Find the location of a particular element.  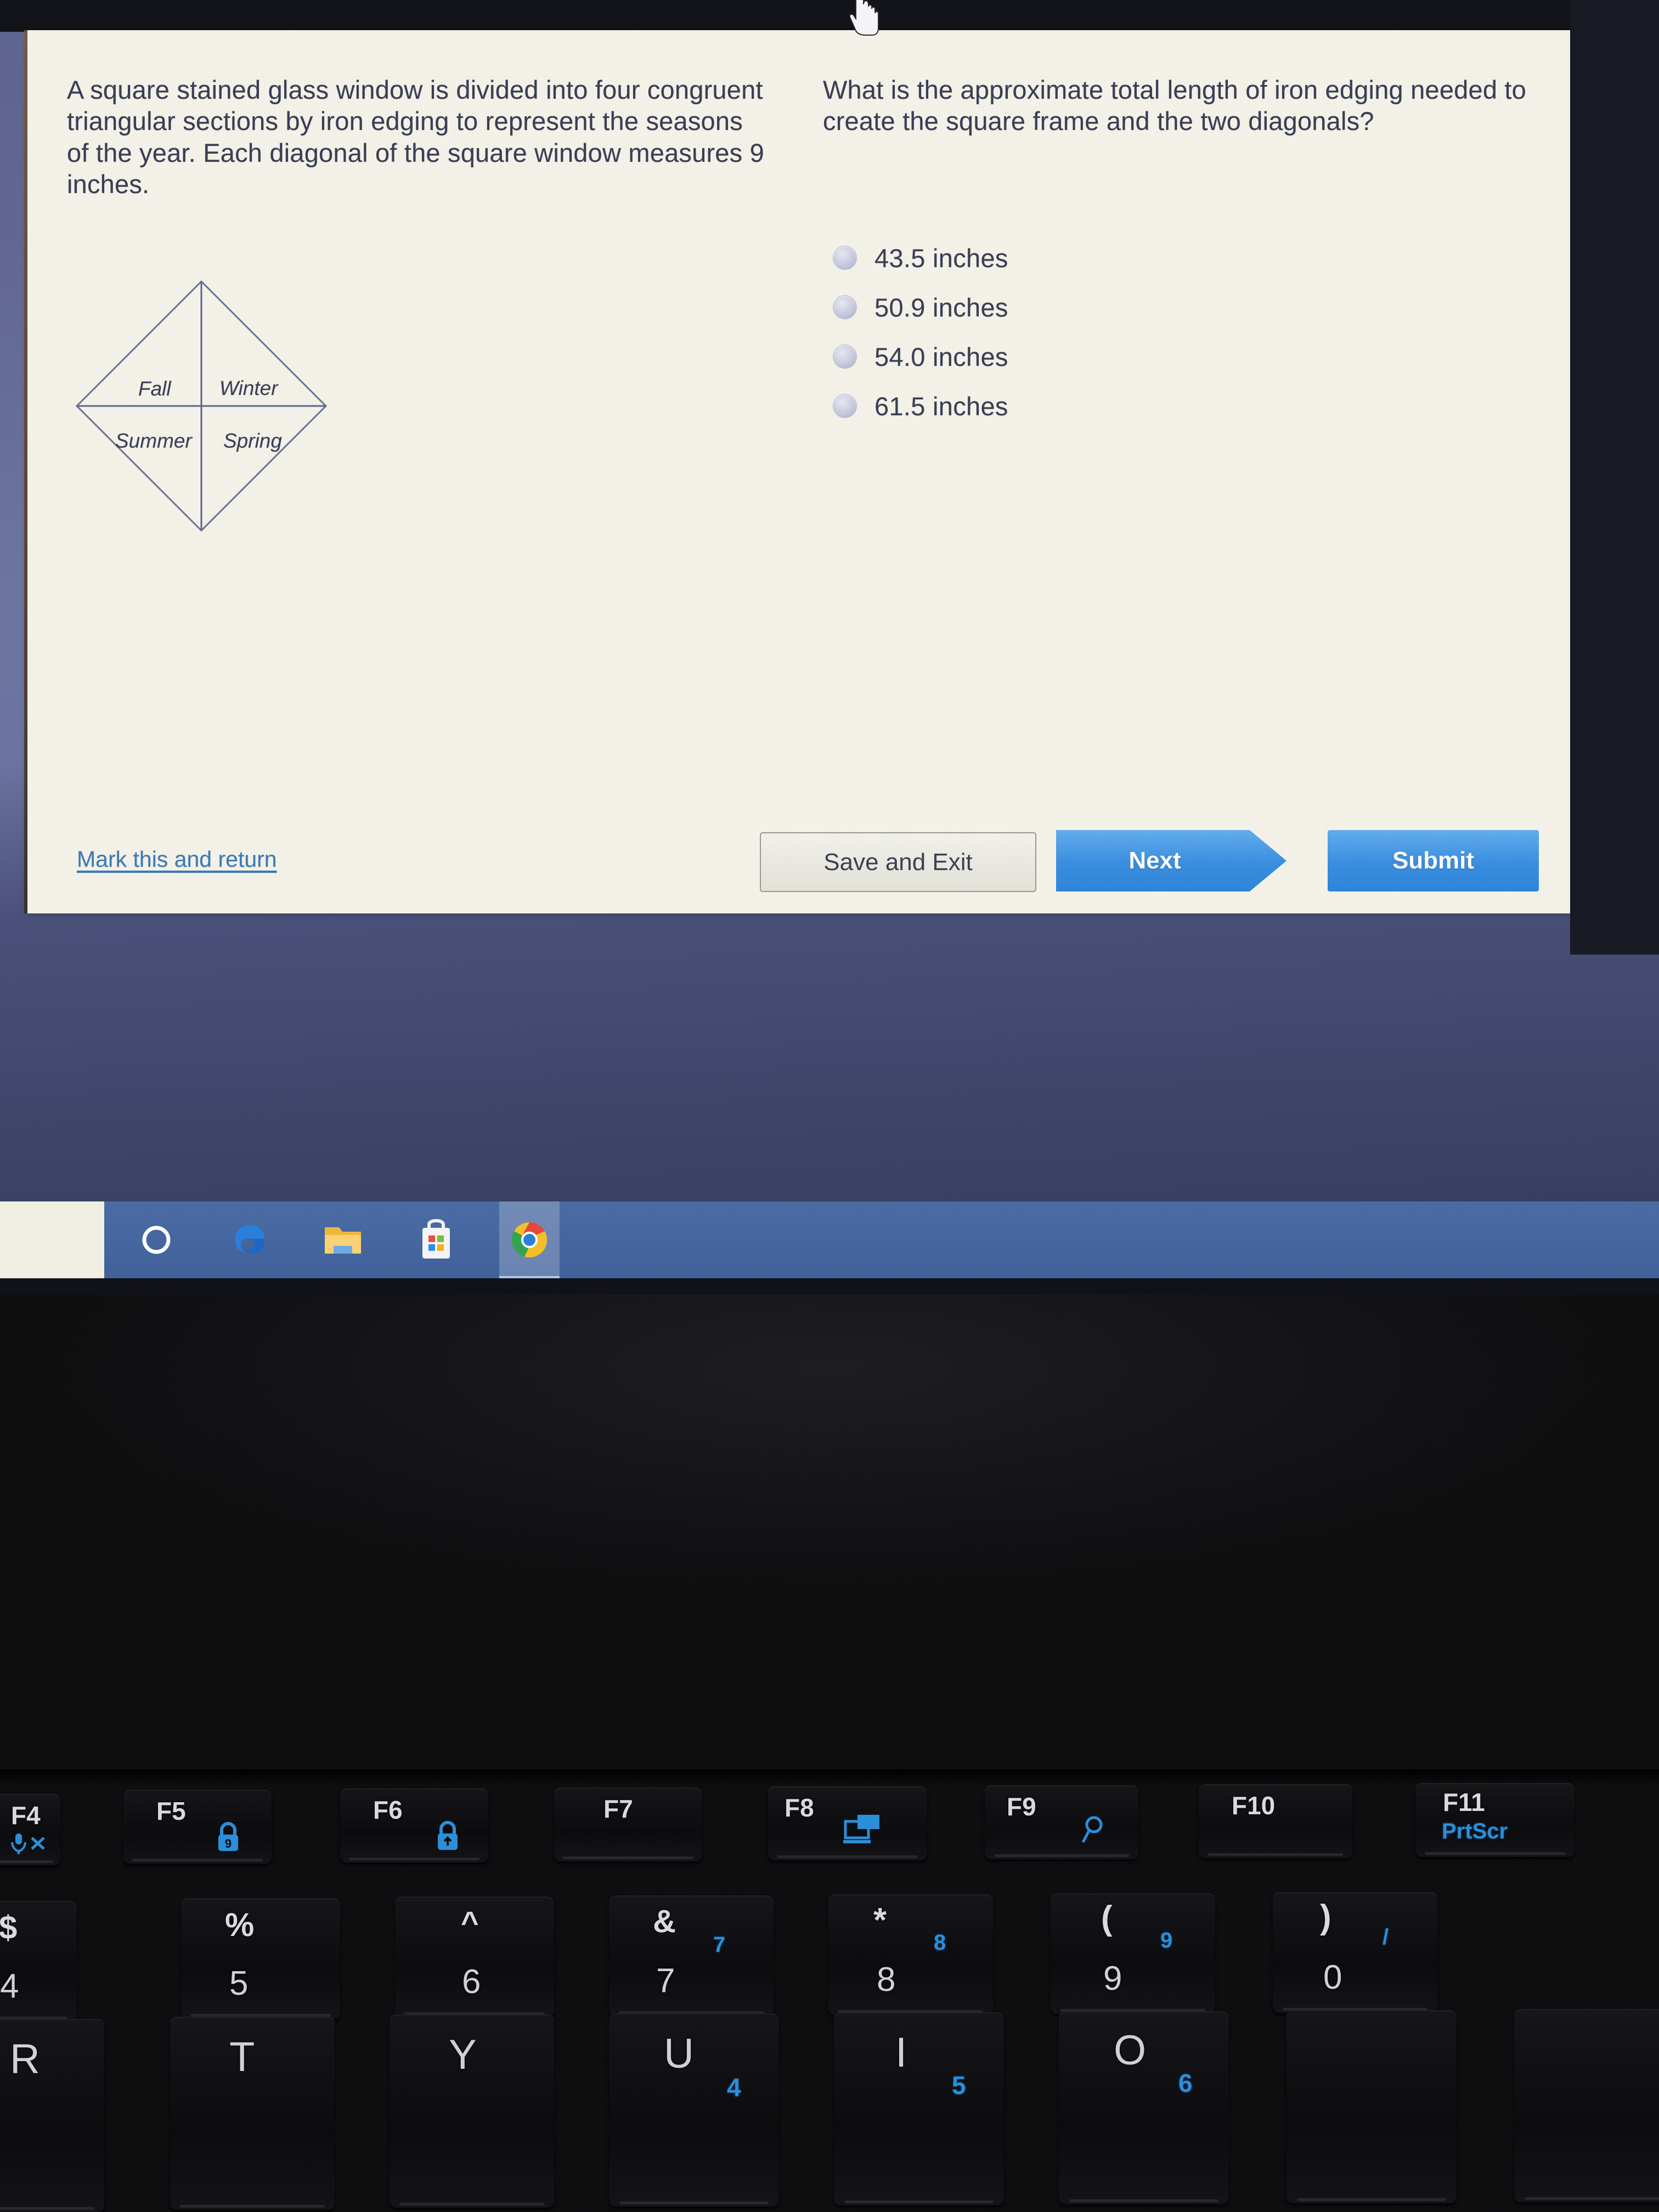

taskbar-item-cortana is located at coordinates (156, 1239).